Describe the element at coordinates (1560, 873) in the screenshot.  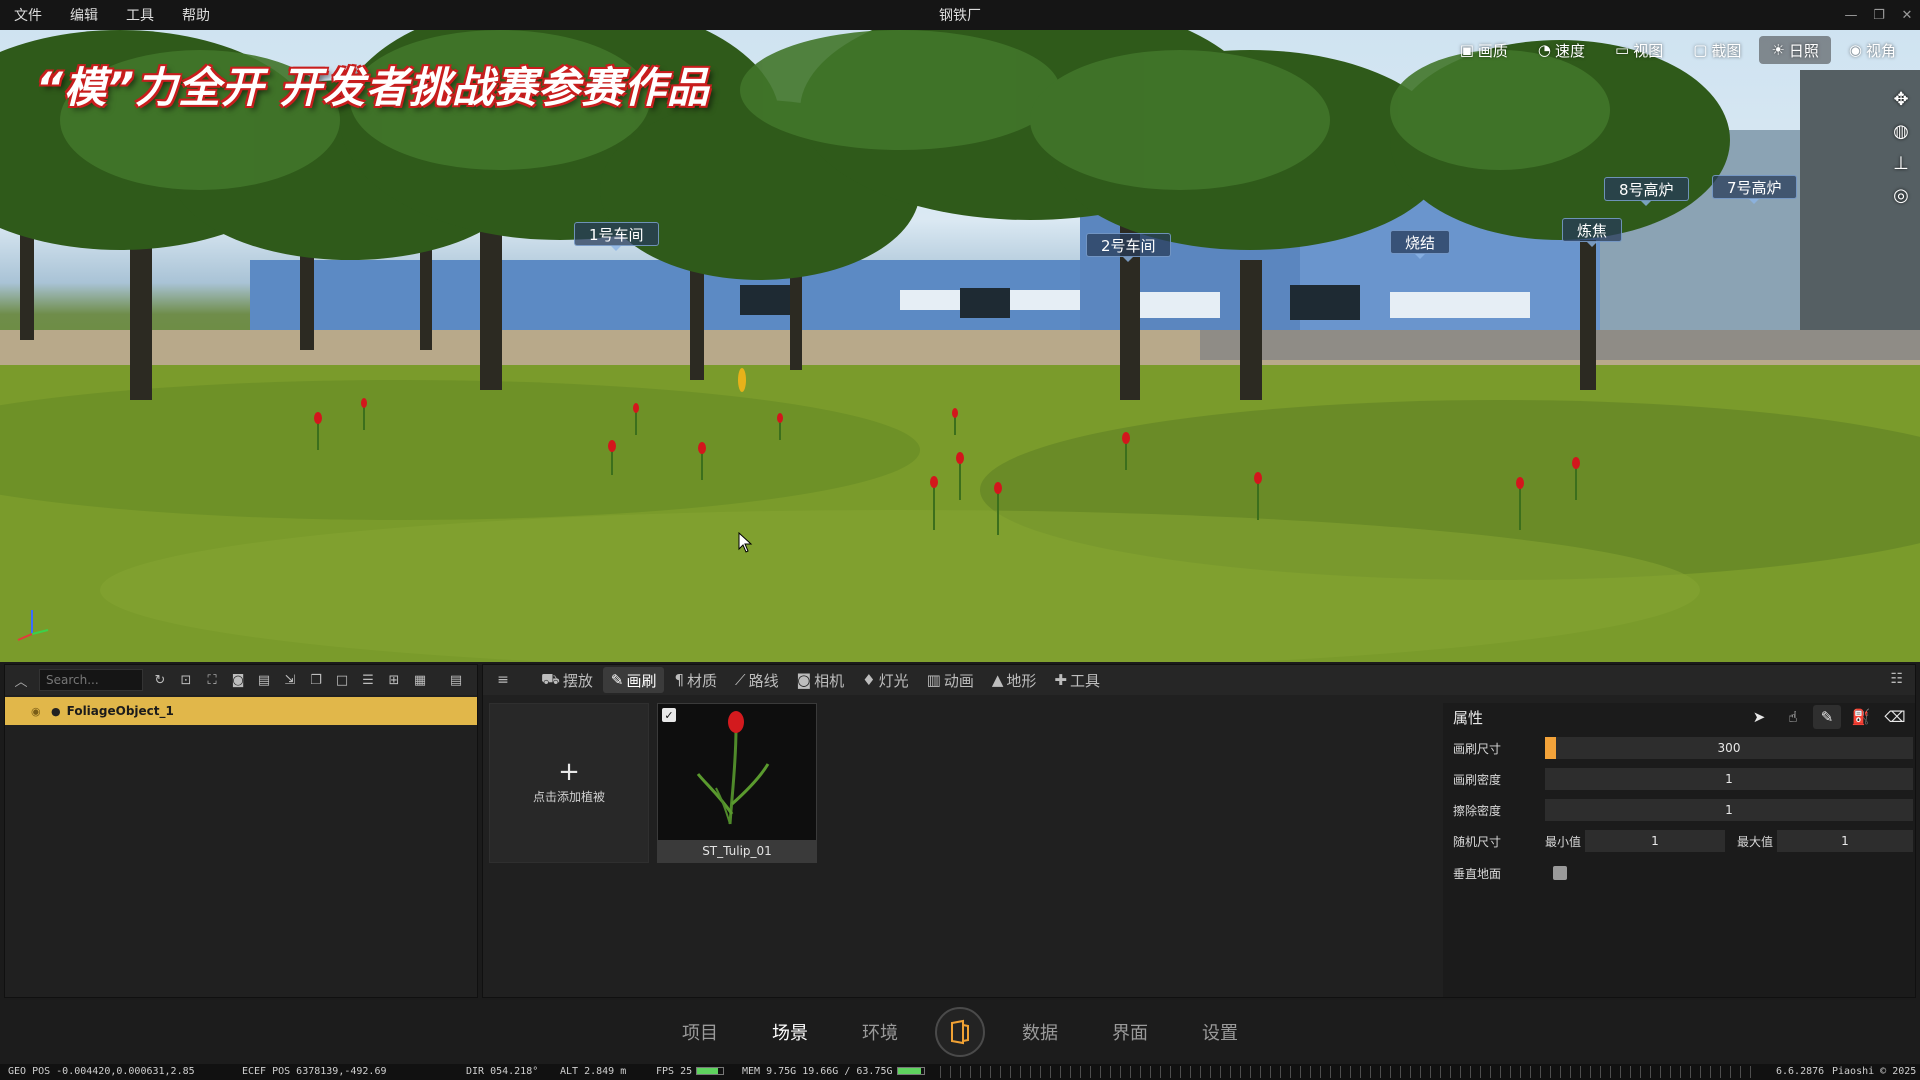
I see `vertical-ground-checkbox` at that location.